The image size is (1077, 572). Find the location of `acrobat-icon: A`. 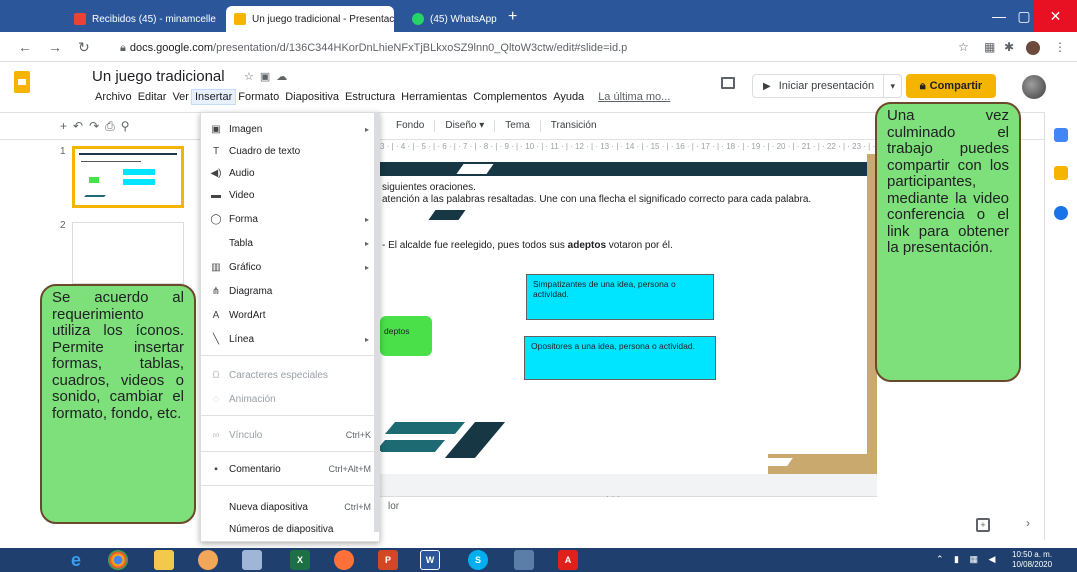

acrobat-icon: A is located at coordinates (568, 560).